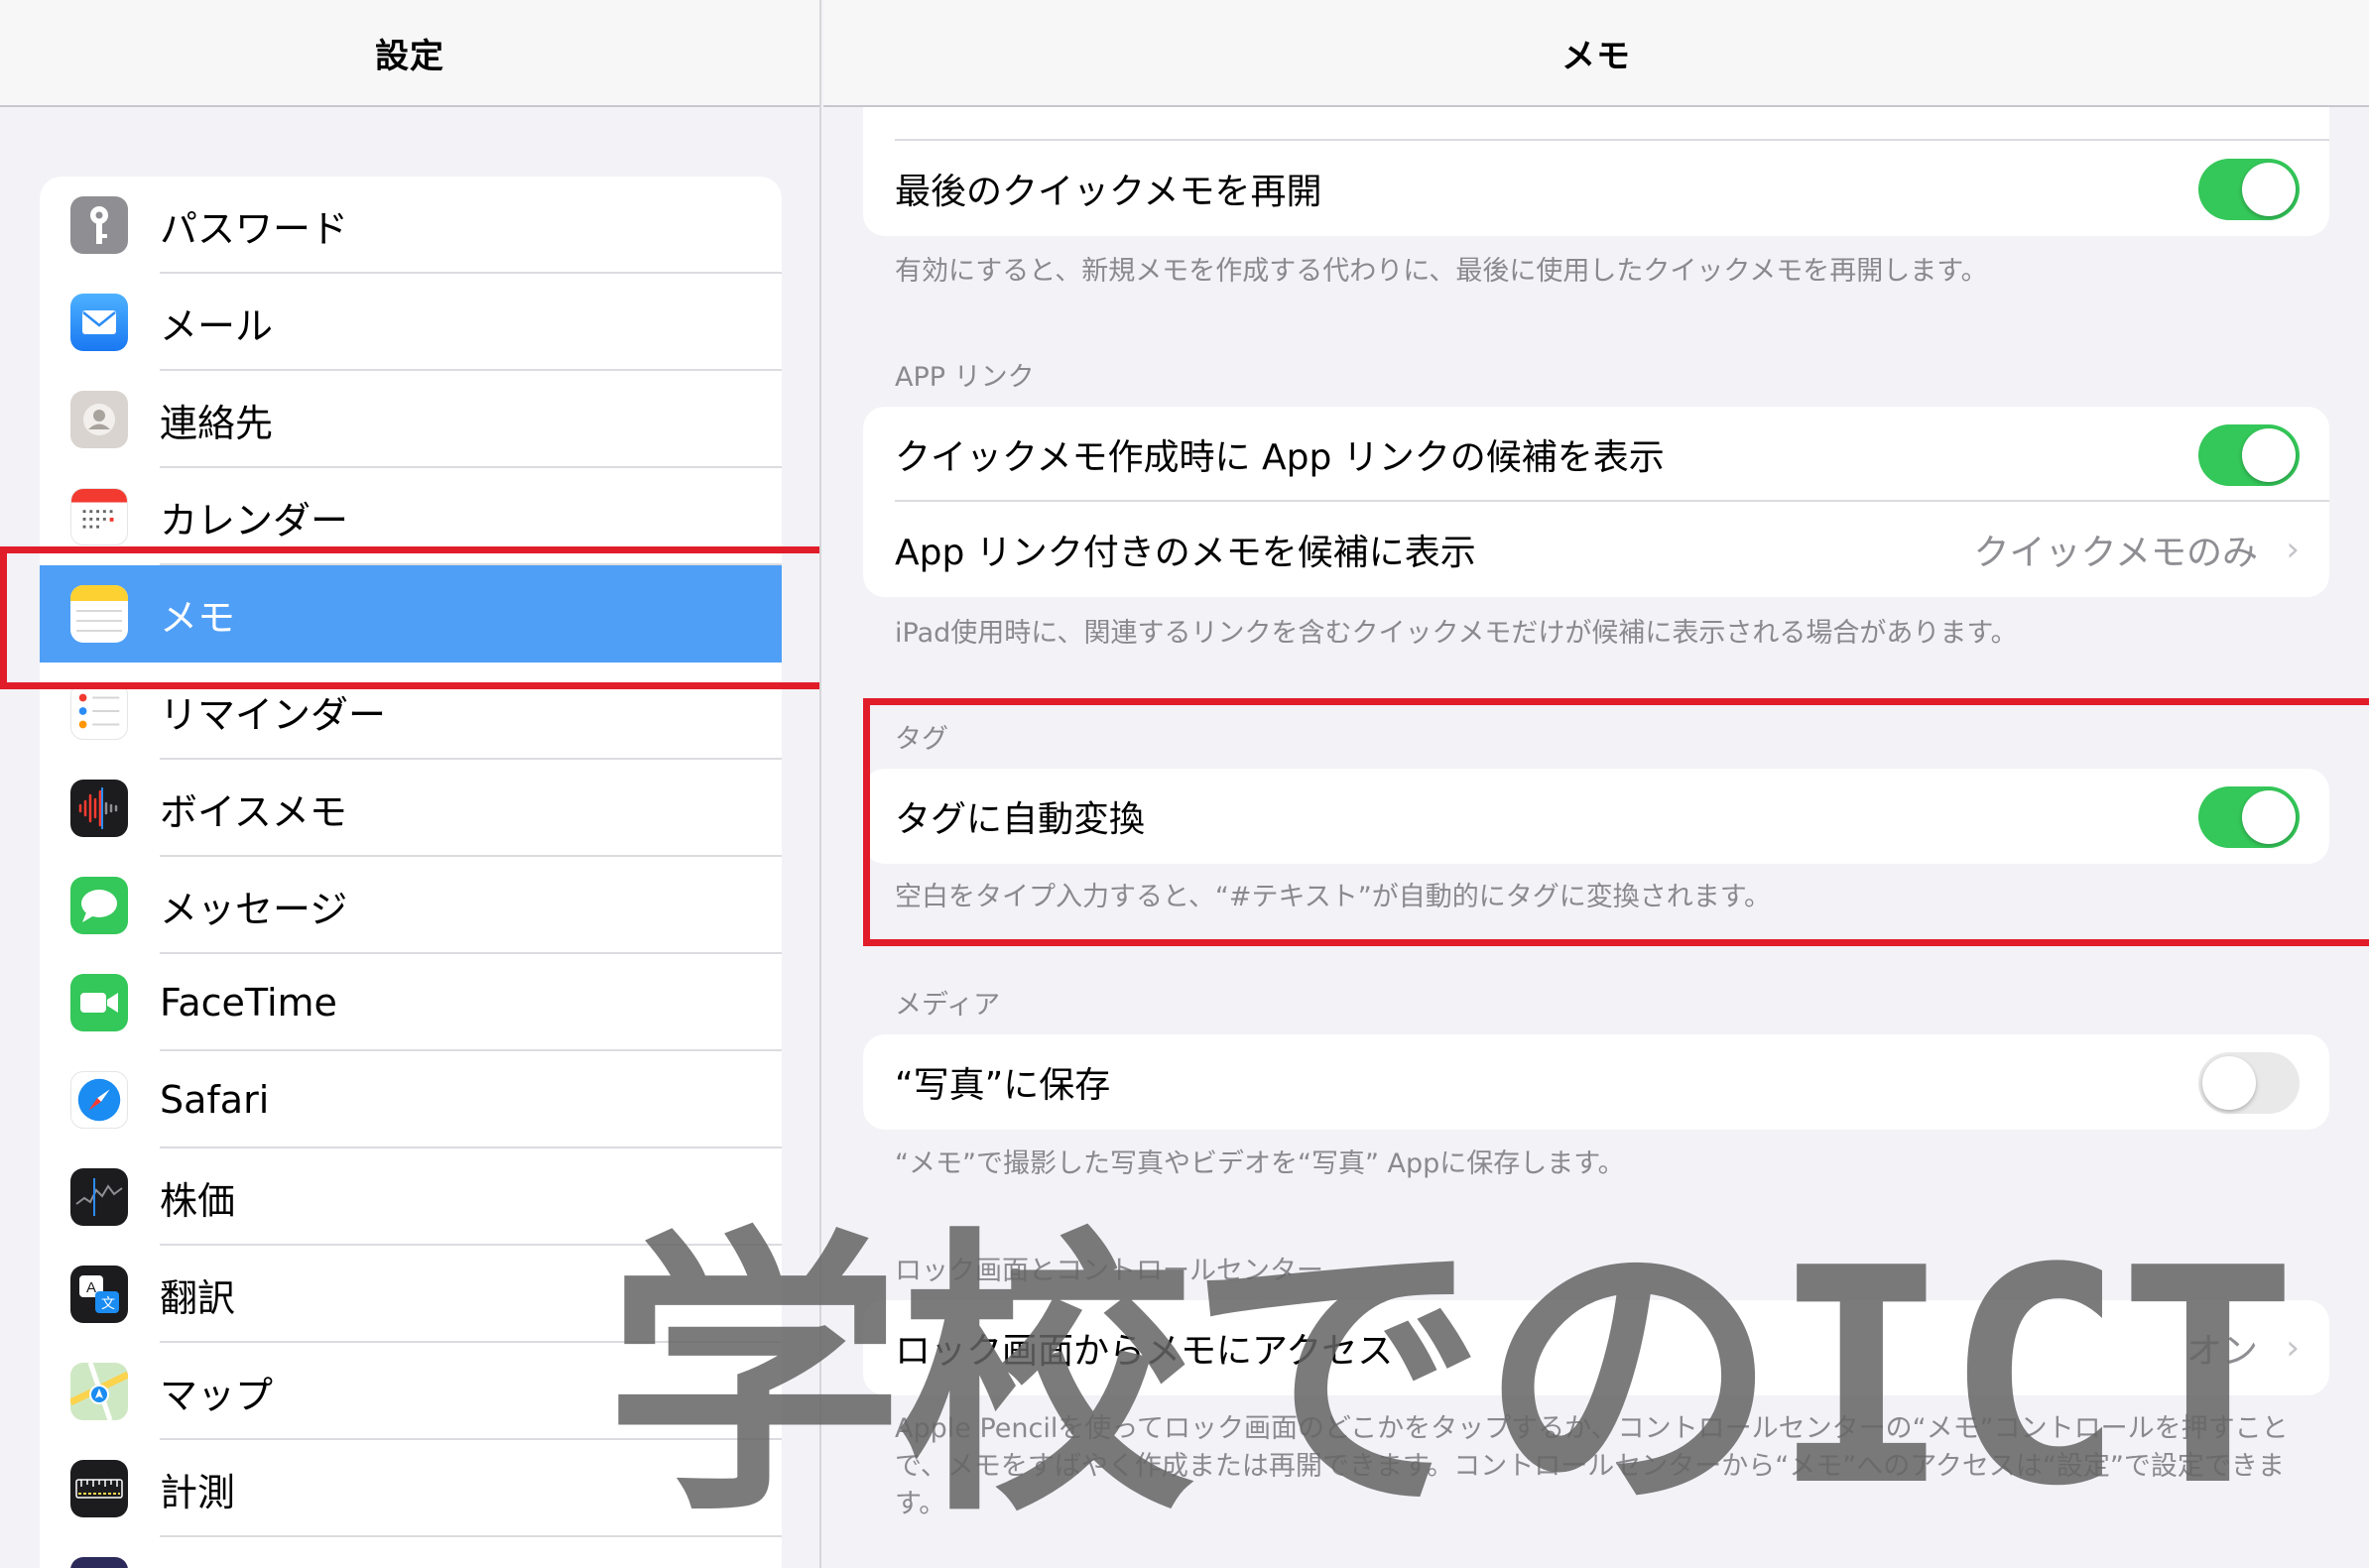 This screenshot has width=2369, height=1568. What do you see at coordinates (99, 1294) in the screenshot?
I see `translate-icon: A文` at bounding box center [99, 1294].